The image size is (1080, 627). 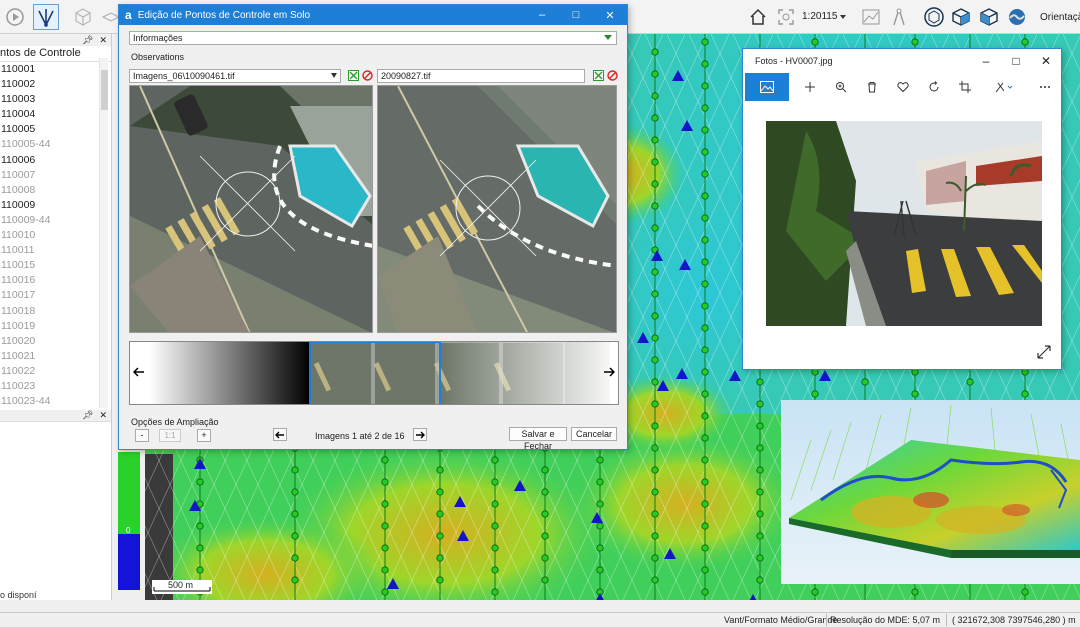 I want to click on crop-icon, so click(x=965, y=87).